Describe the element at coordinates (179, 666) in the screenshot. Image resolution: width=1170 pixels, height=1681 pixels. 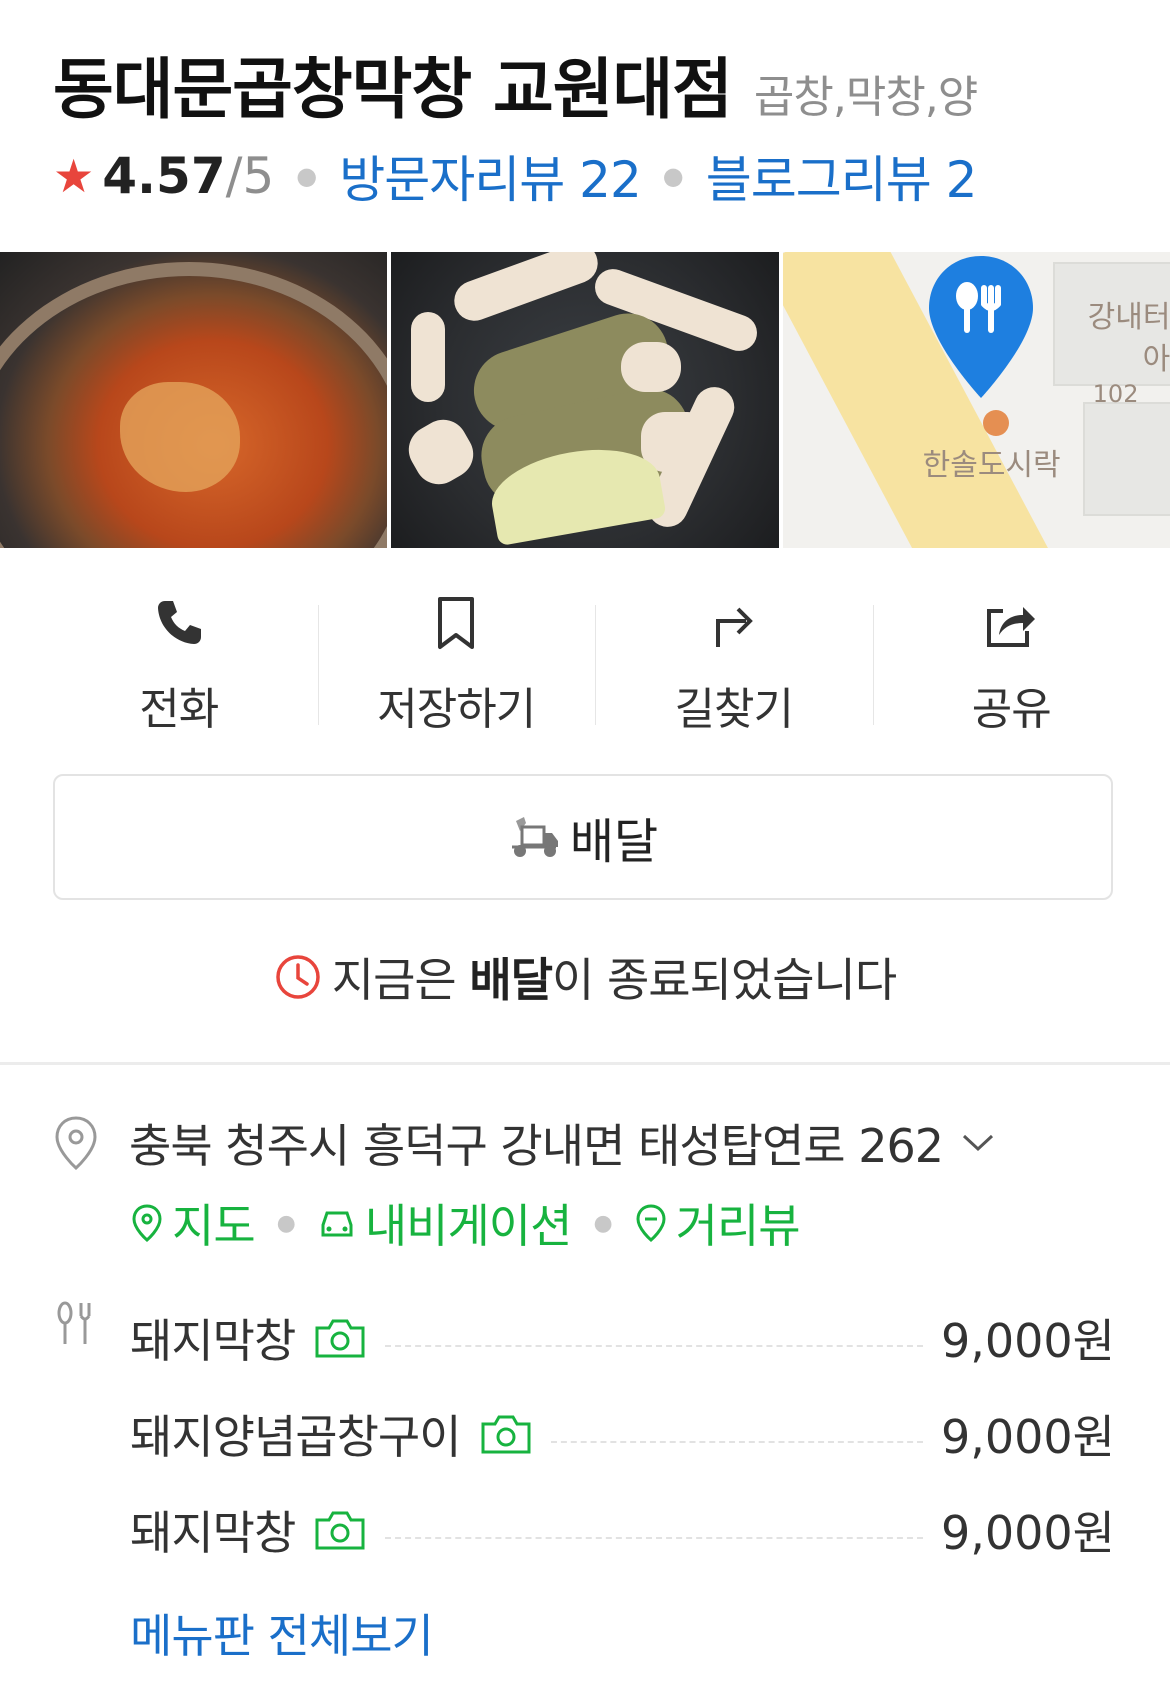
I see `call-button: 전화` at that location.